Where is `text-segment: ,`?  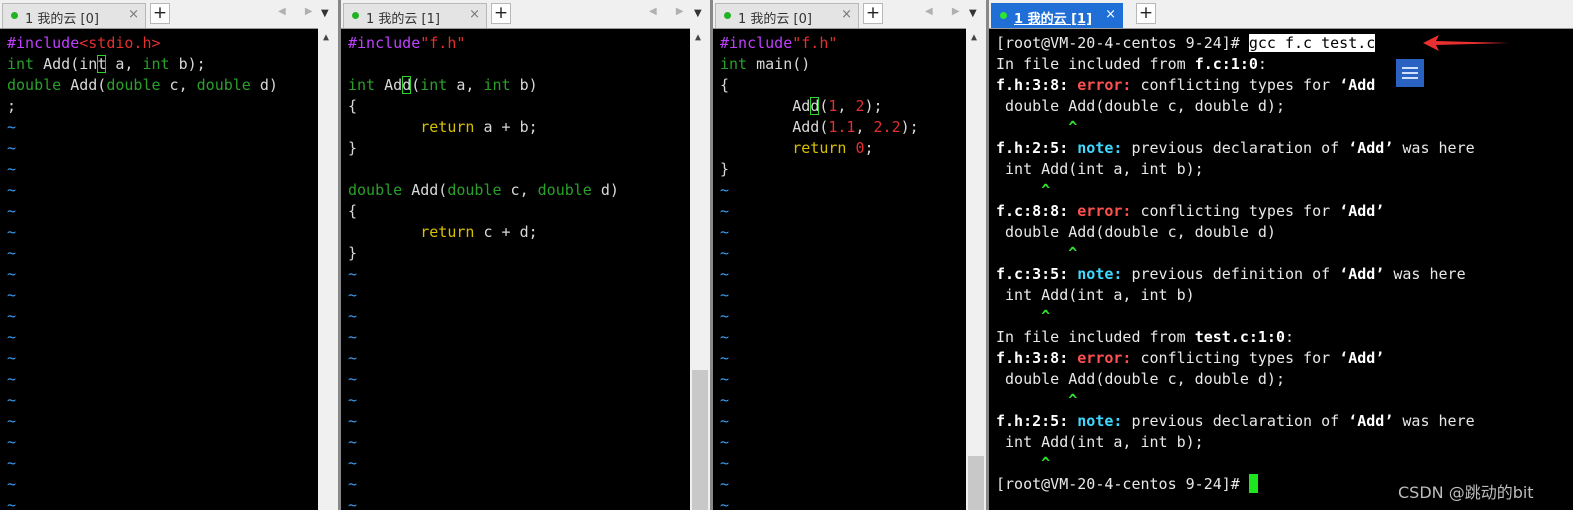 text-segment: , is located at coordinates (864, 127).